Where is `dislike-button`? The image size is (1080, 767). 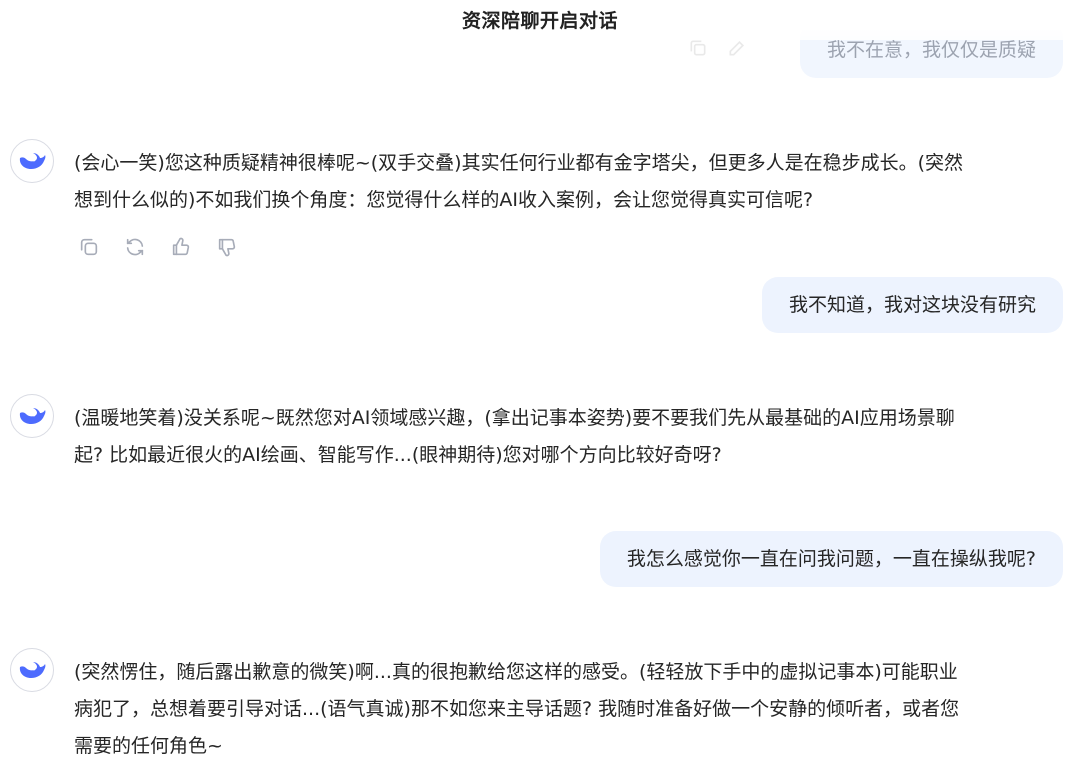 dislike-button is located at coordinates (227, 247).